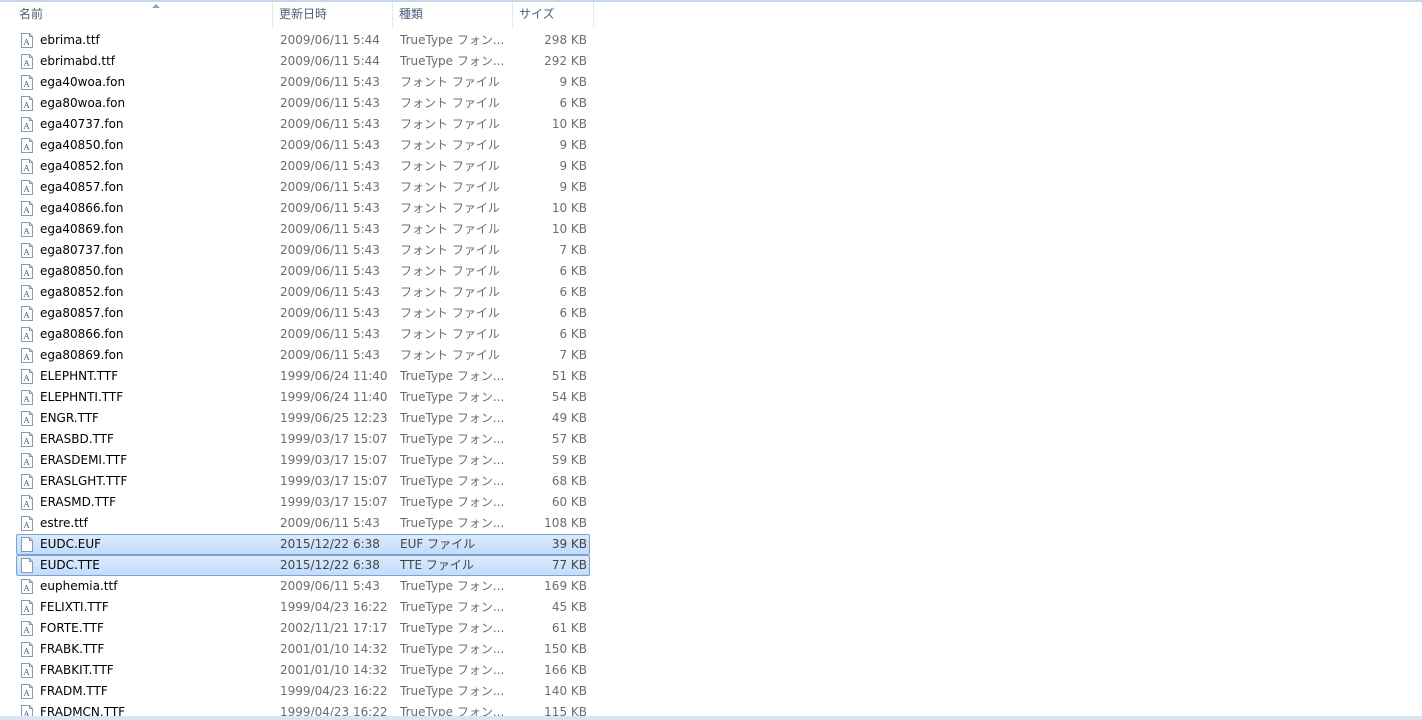  What do you see at coordinates (82, 166) in the screenshot?
I see `file-name: ega40852.fon` at bounding box center [82, 166].